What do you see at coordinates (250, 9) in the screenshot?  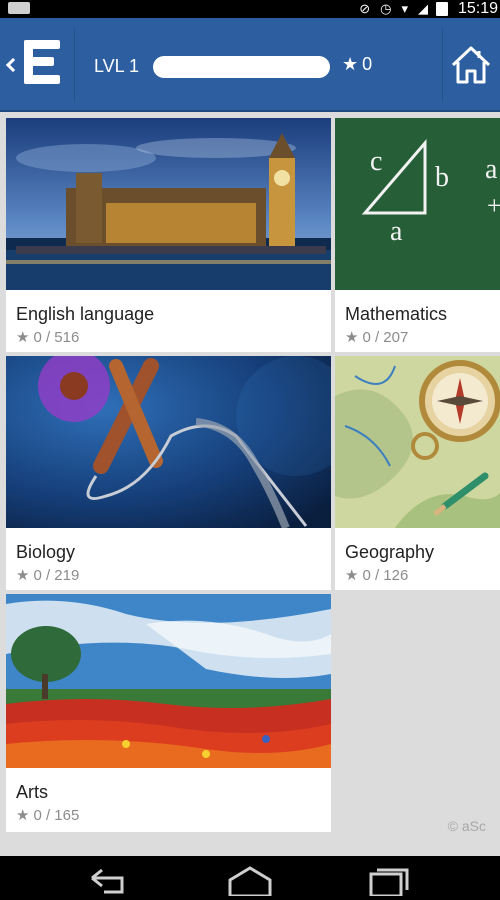 I see `status-bar: ⊘ ◷ ▾ ◢ 15:19` at bounding box center [250, 9].